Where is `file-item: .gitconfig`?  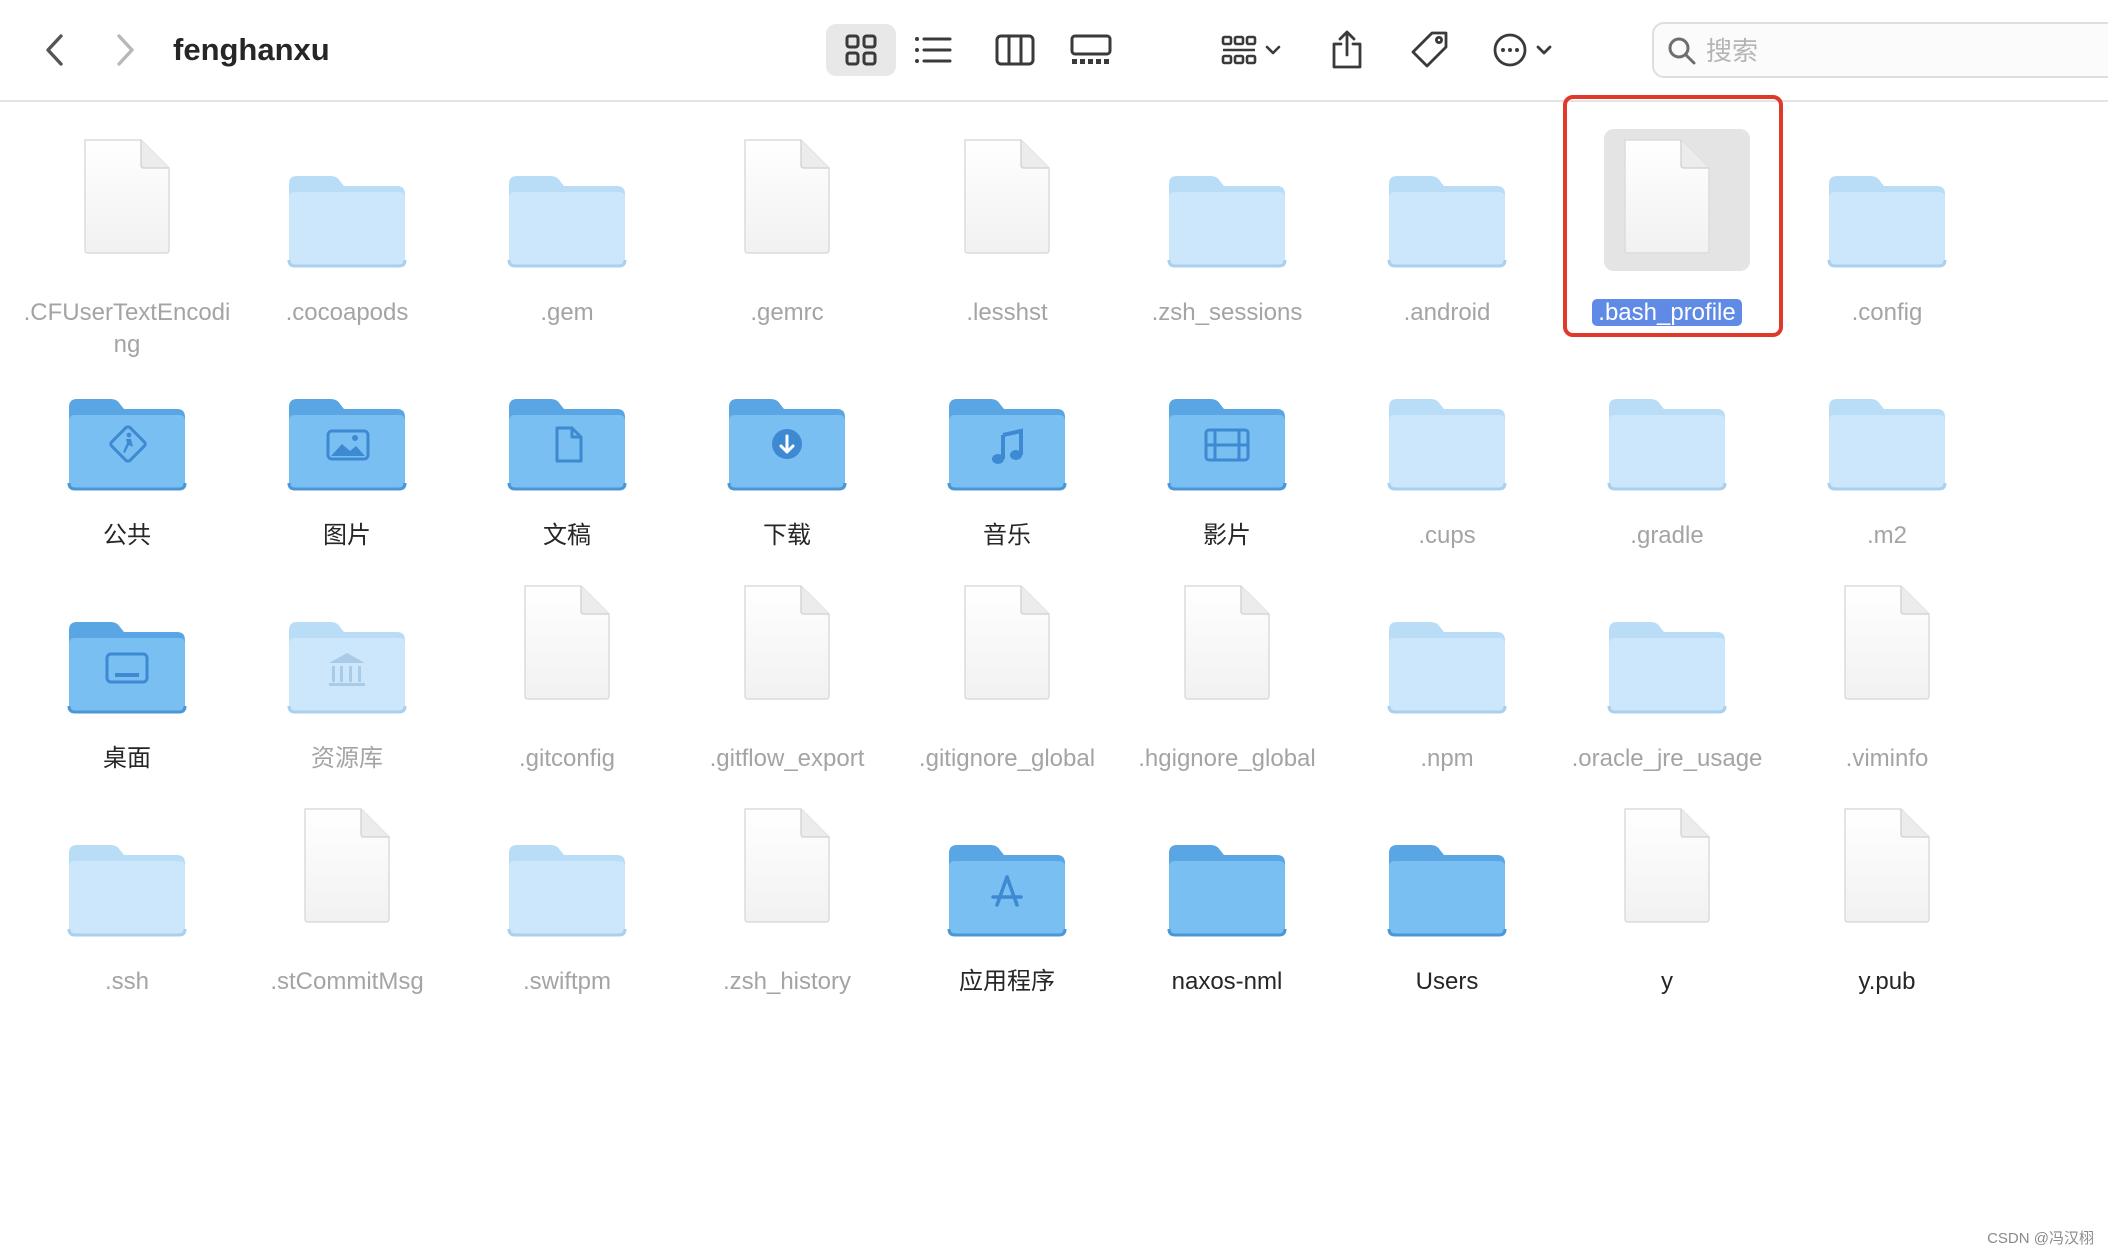 file-item: .gitconfig is located at coordinates (567, 690).